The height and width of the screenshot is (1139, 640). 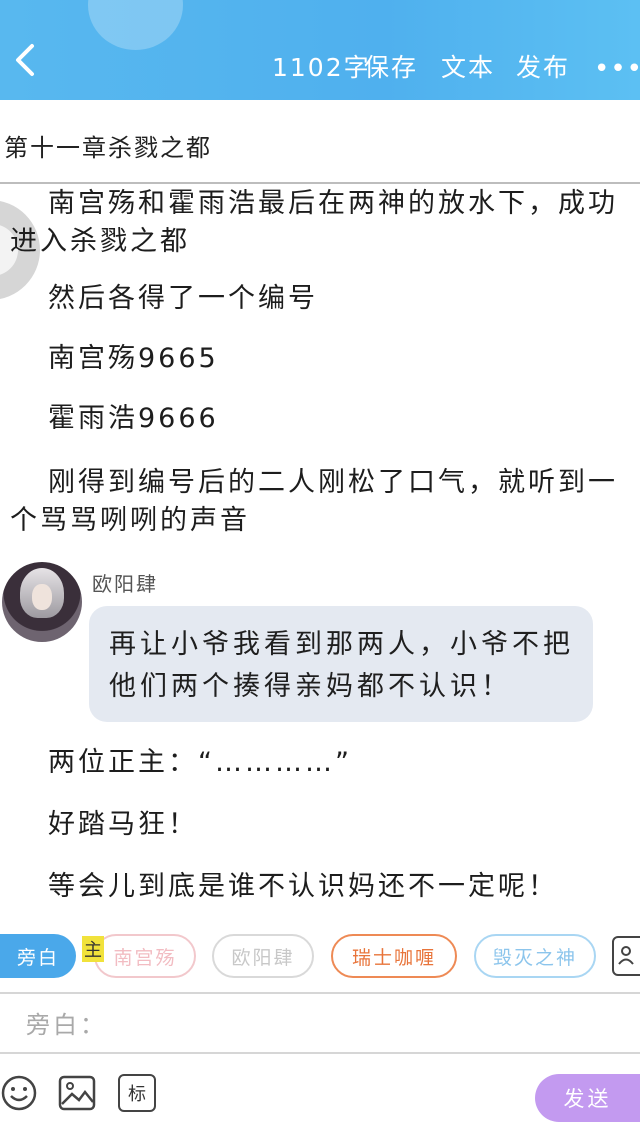 What do you see at coordinates (125, 584) in the screenshot?
I see `speaker-name: 欧阳肆` at bounding box center [125, 584].